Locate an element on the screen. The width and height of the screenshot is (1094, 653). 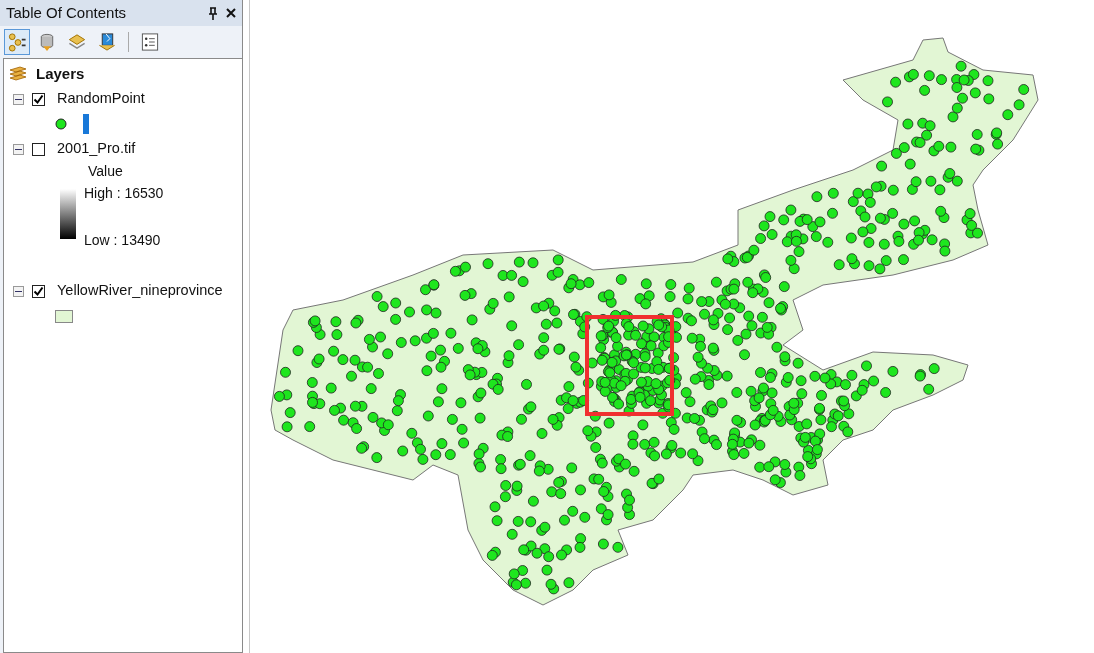
legend-heading: Value is located at coordinates (105, 171).